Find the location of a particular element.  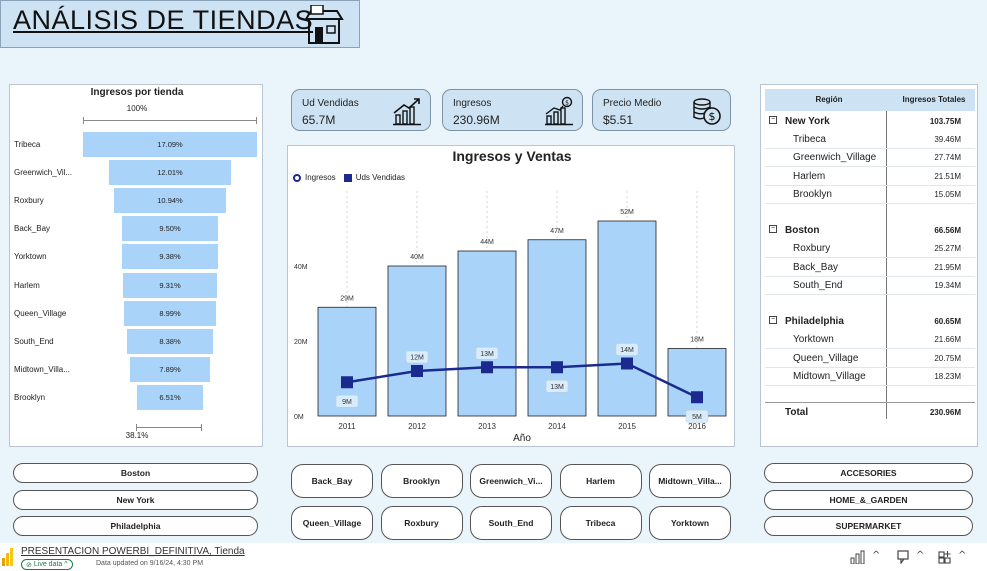

matrix-row: Tribeca 39.46M is located at coordinates (870, 140).